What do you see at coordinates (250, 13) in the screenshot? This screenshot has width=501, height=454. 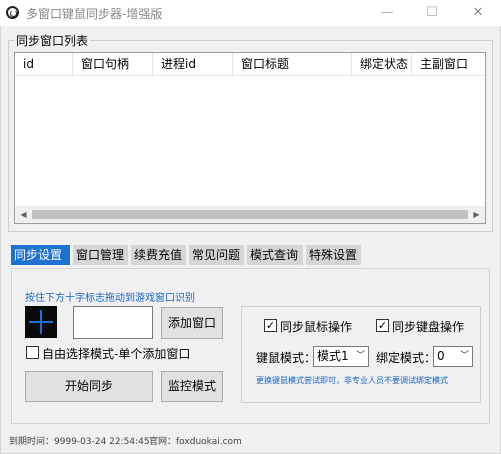 I see `title-bar: 多窗口键鼠同步器-增强版 — ☐ ✕` at bounding box center [250, 13].